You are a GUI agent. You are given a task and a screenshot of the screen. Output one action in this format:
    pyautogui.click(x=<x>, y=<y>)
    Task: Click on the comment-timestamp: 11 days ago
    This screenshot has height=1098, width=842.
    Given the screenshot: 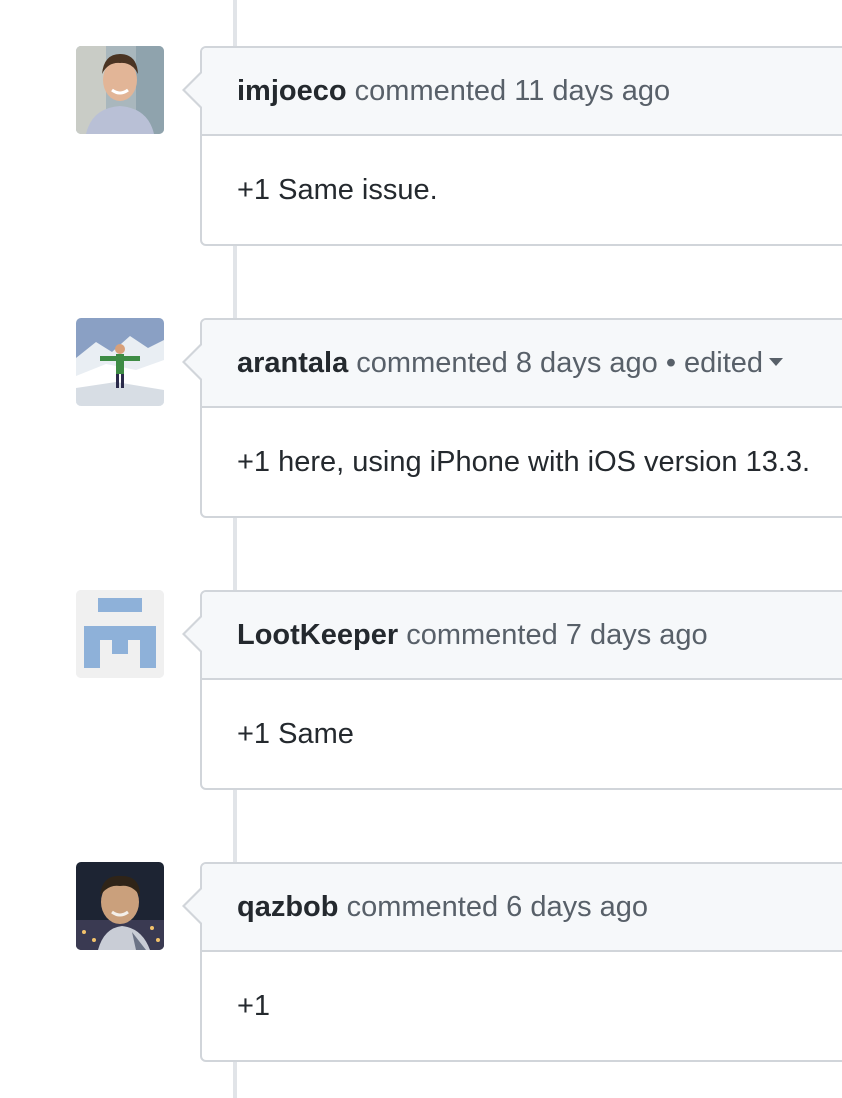 What is the action you would take?
    pyautogui.click(x=592, y=91)
    